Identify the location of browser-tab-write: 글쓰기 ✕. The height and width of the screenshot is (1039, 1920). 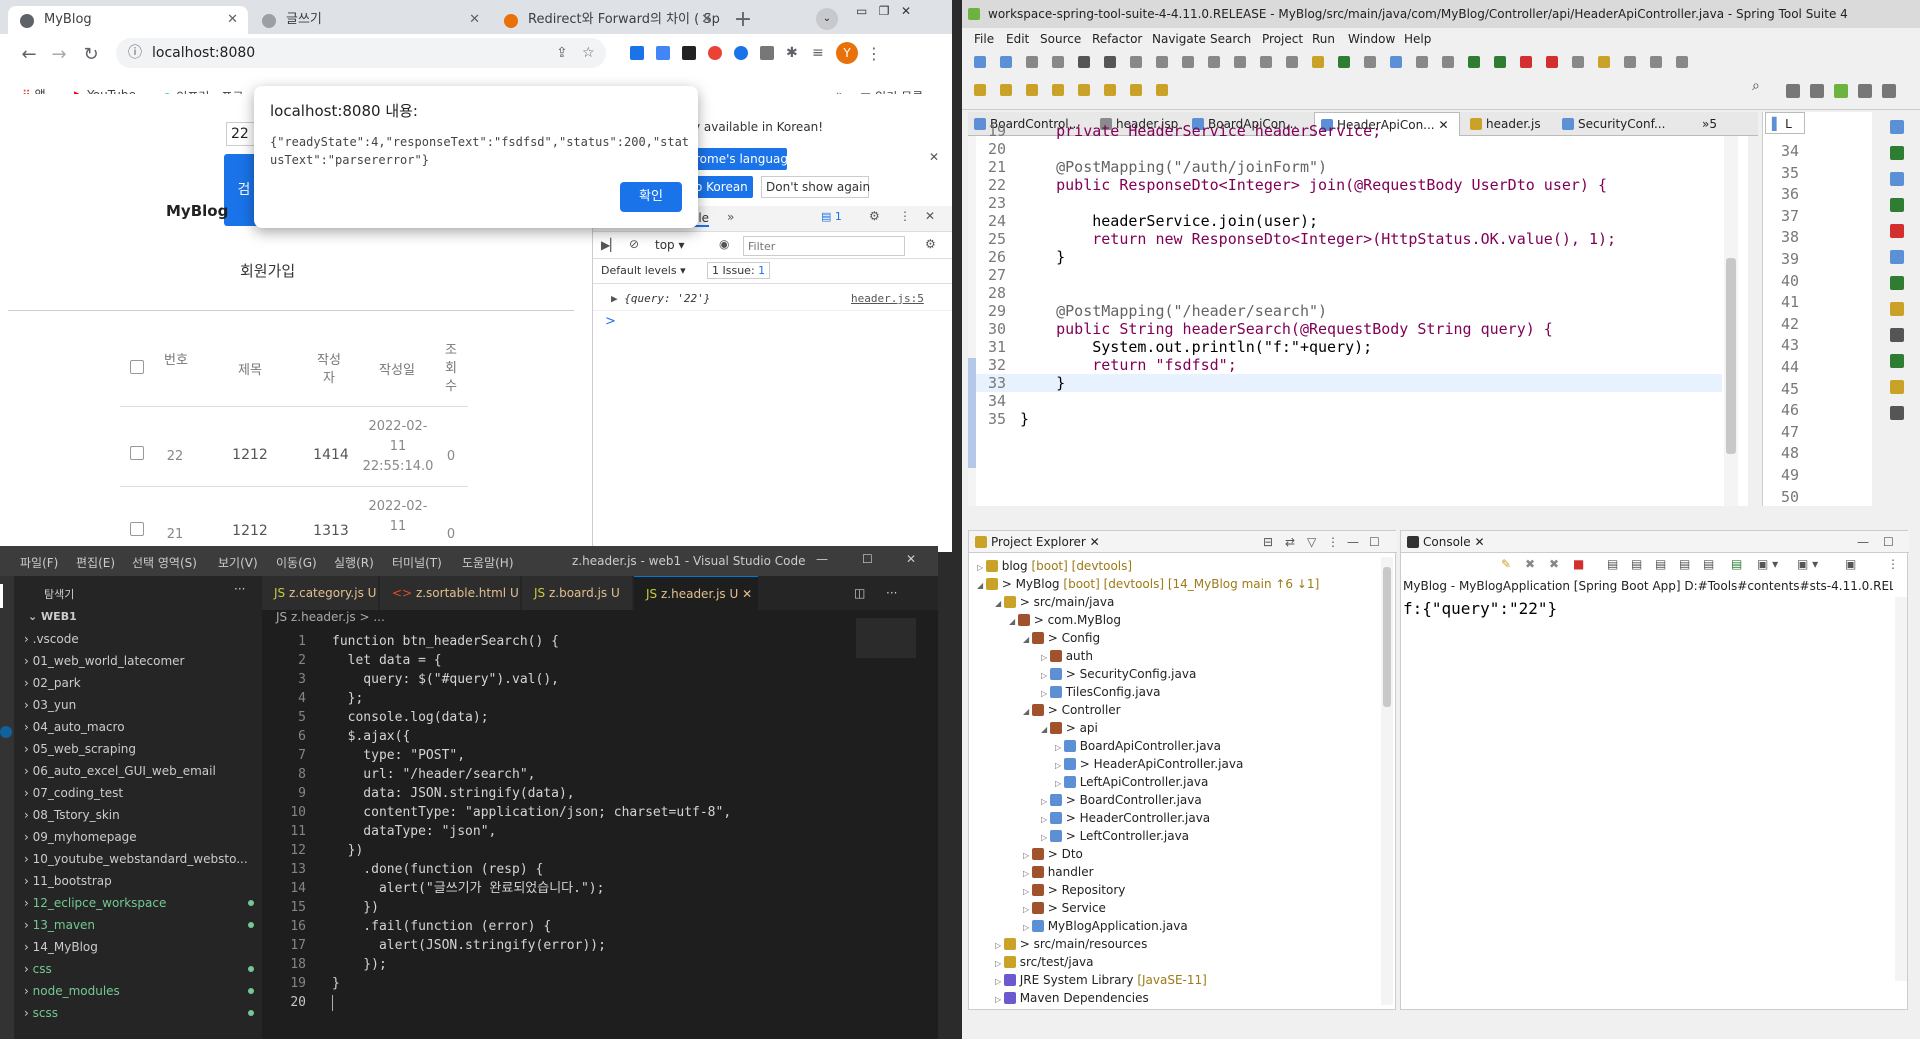
(370, 20).